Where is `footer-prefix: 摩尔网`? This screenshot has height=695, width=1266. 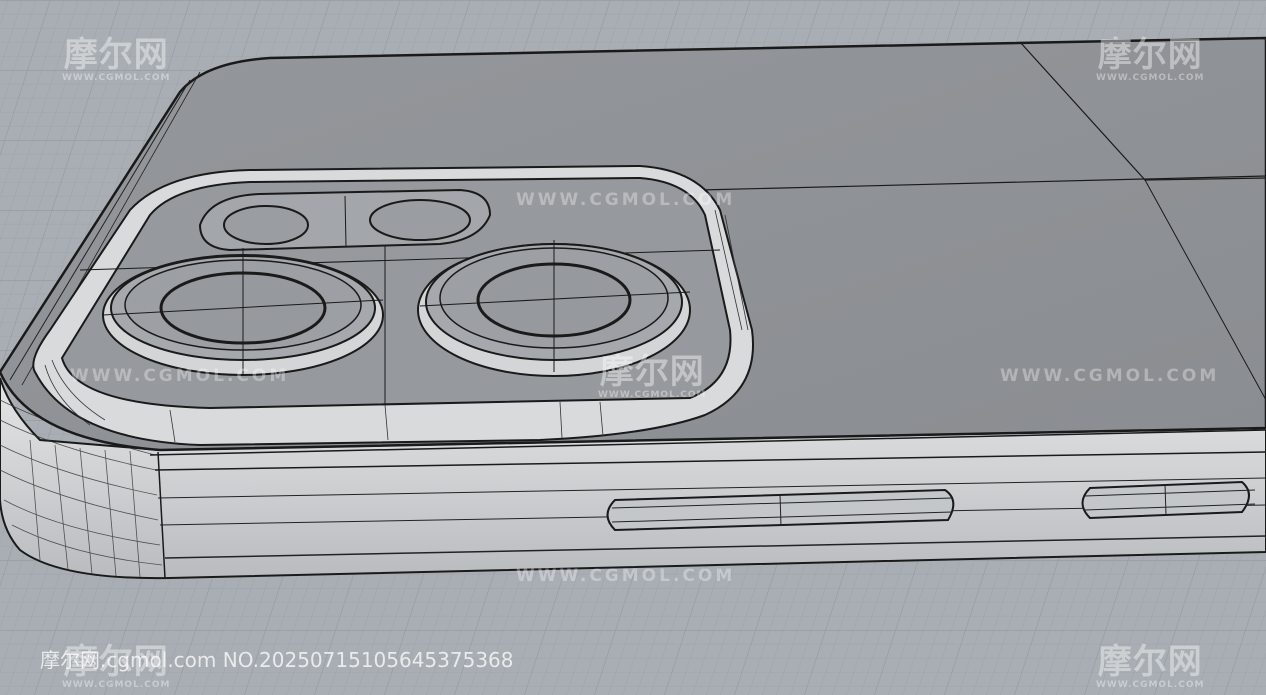
footer-prefix: 摩尔网 is located at coordinates (70, 660).